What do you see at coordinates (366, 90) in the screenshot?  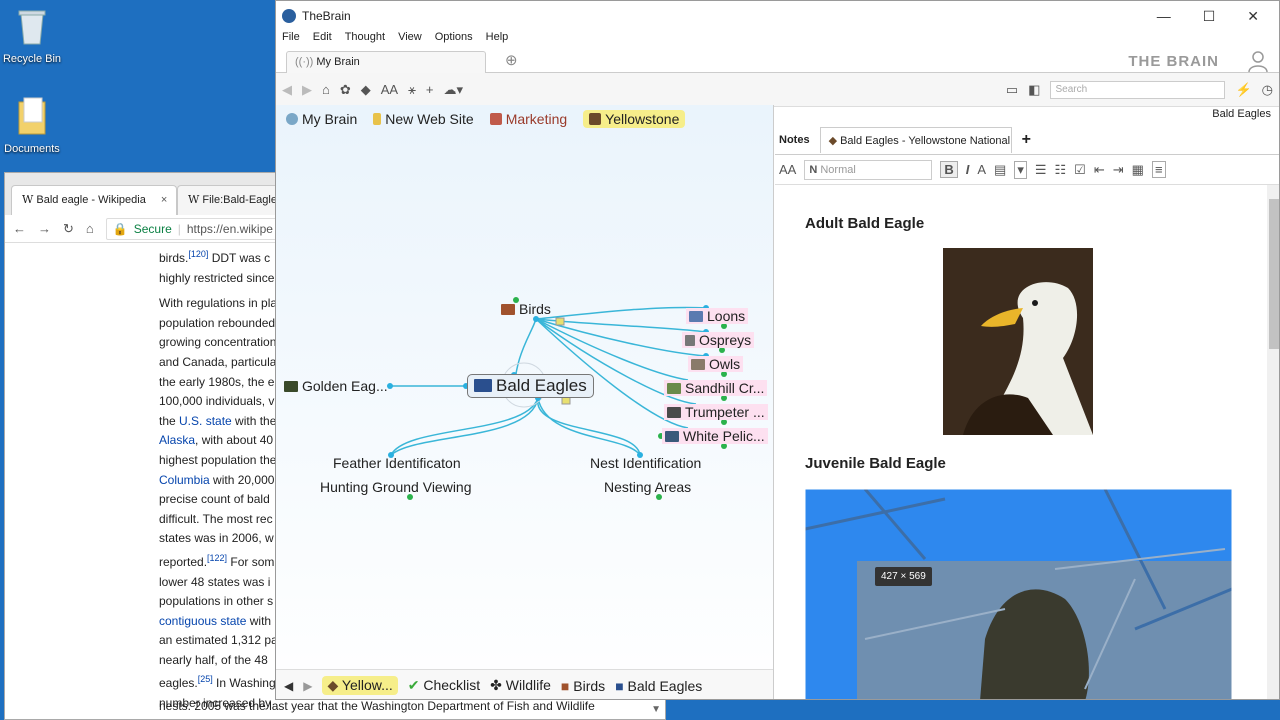 I see `tag-icon: ◆` at bounding box center [366, 90].